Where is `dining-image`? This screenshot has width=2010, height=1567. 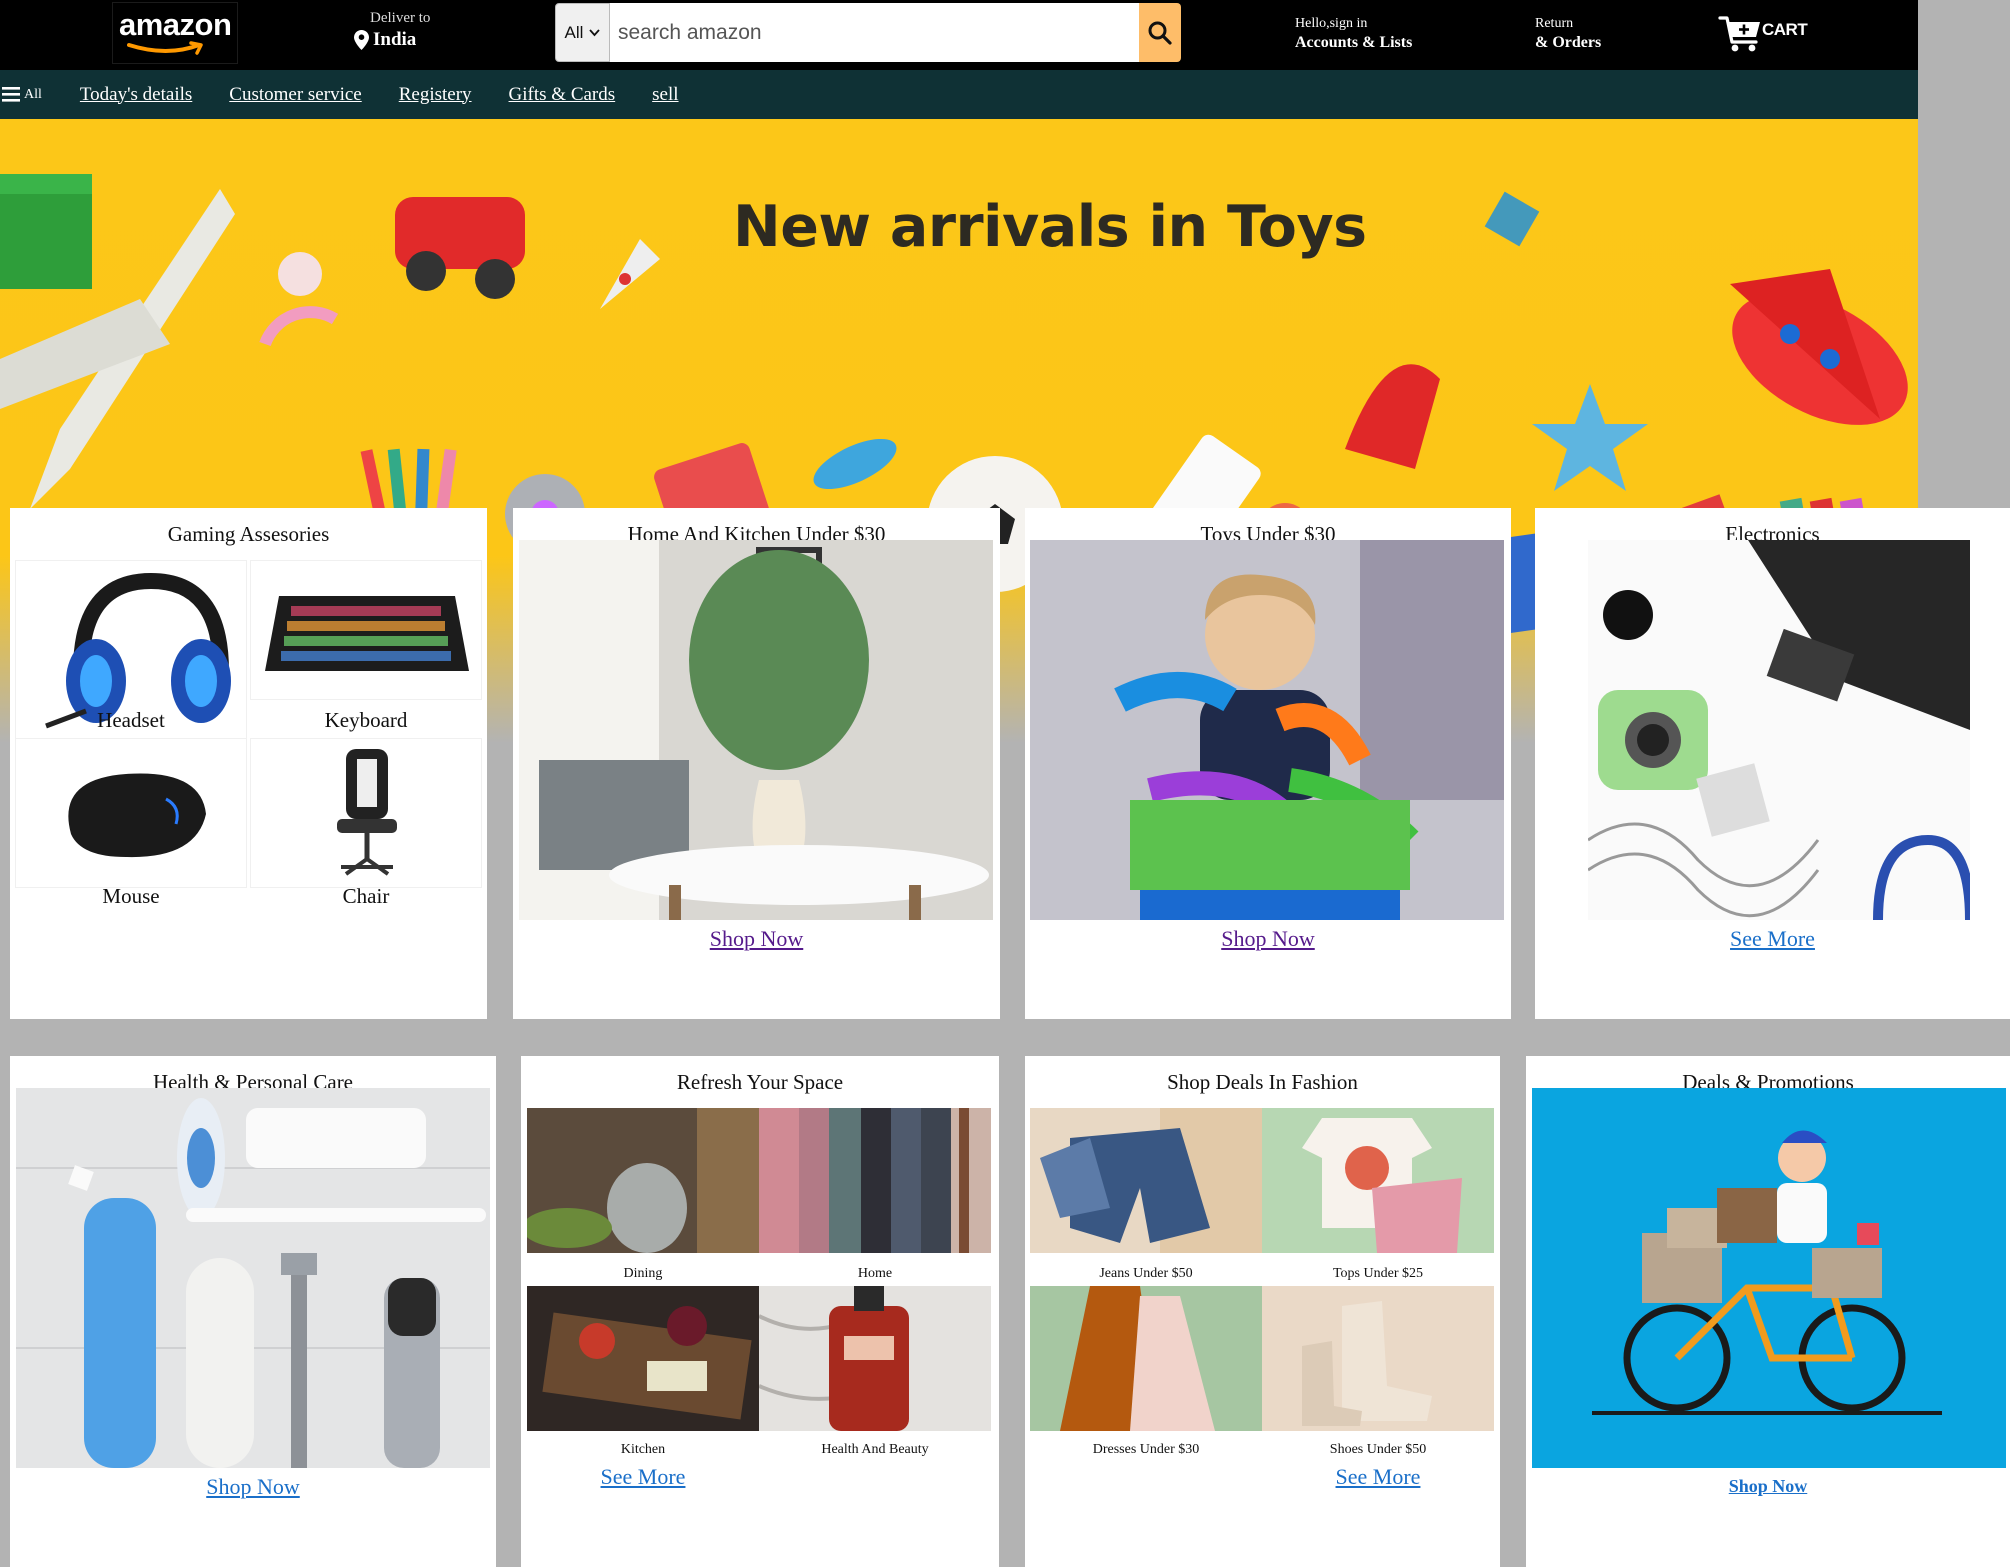 dining-image is located at coordinates (643, 1180).